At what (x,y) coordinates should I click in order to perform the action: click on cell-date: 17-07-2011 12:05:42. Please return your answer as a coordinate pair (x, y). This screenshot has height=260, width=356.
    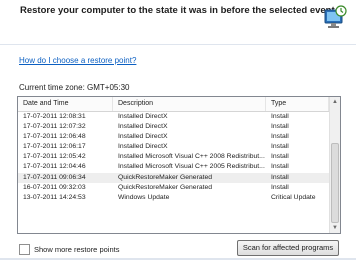
    Looking at the image, I should click on (54, 157).